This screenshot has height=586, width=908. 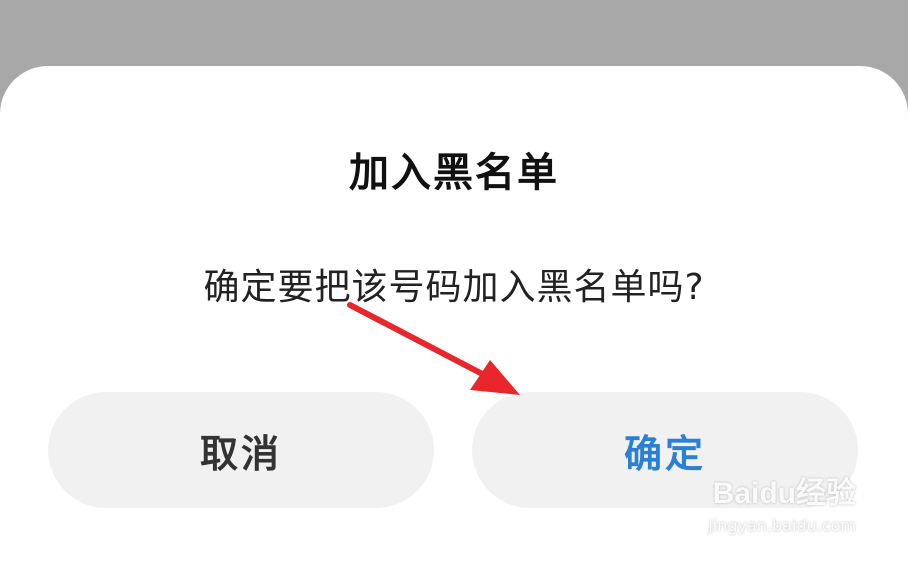 I want to click on dialog-message: 确定要把该号码加入黑名单吗?, so click(x=454, y=287).